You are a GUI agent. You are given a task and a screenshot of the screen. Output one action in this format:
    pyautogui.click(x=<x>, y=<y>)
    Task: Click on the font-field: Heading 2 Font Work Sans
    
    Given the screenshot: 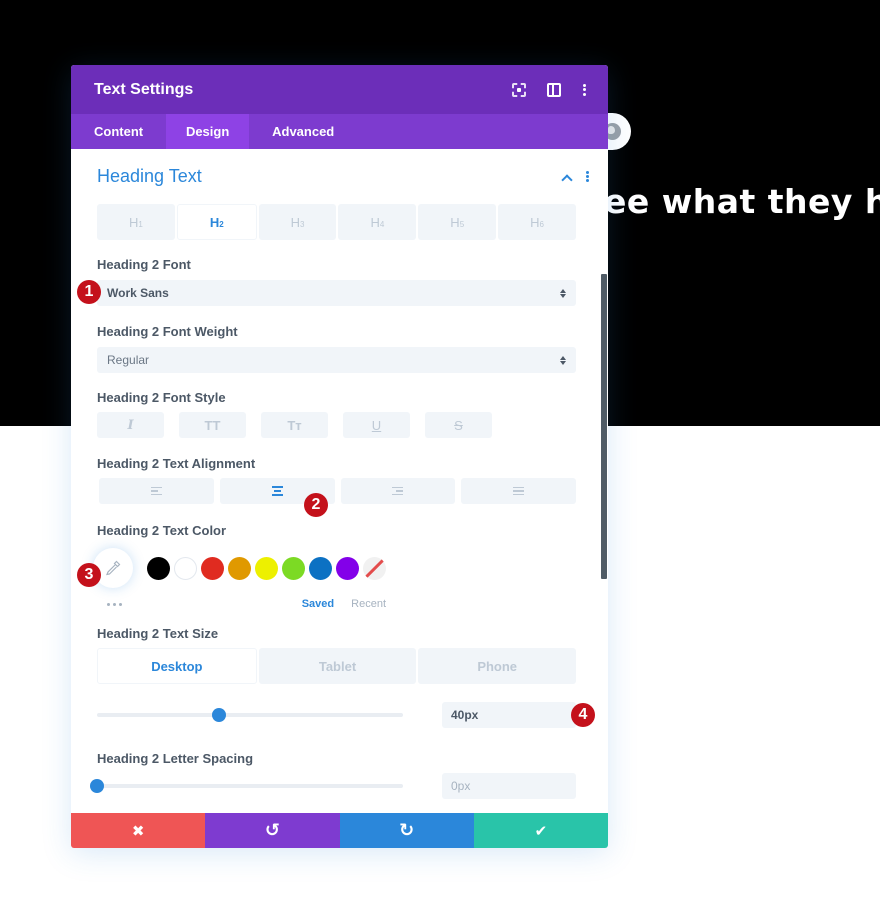 What is the action you would take?
    pyautogui.click(x=336, y=281)
    